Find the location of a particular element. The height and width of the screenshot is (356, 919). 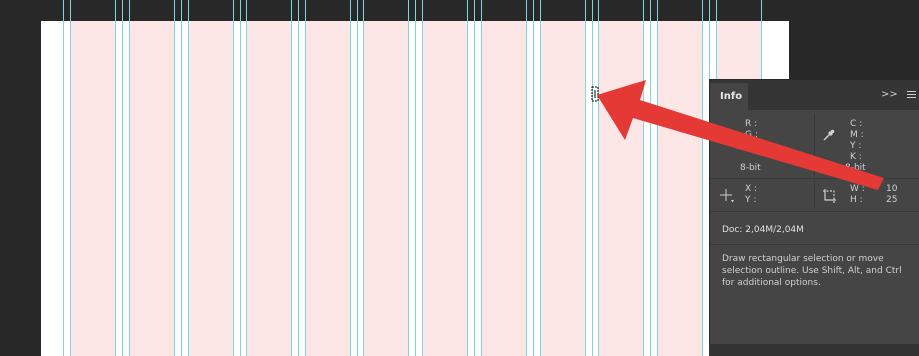

size-h-value: 25 is located at coordinates (892, 200).